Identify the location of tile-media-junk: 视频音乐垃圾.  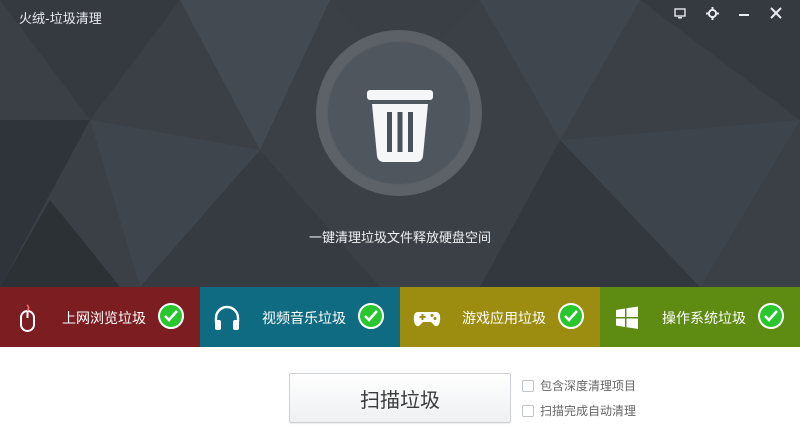
(300, 317).